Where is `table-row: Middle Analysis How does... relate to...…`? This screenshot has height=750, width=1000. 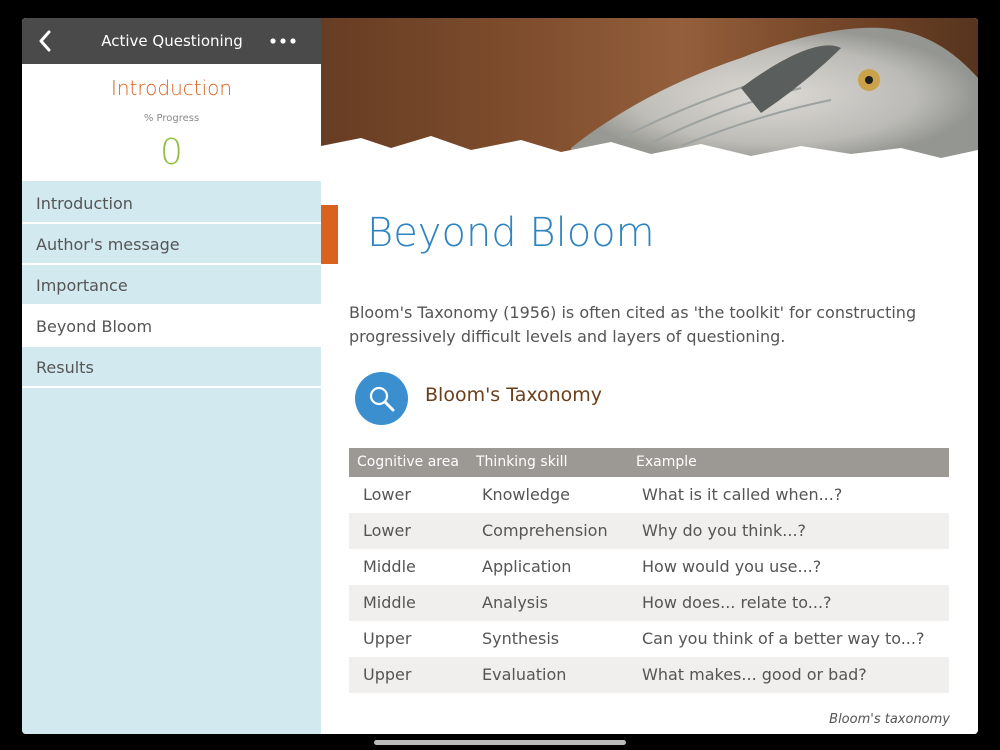 table-row: Middle Analysis How does... relate to...… is located at coordinates (649, 603).